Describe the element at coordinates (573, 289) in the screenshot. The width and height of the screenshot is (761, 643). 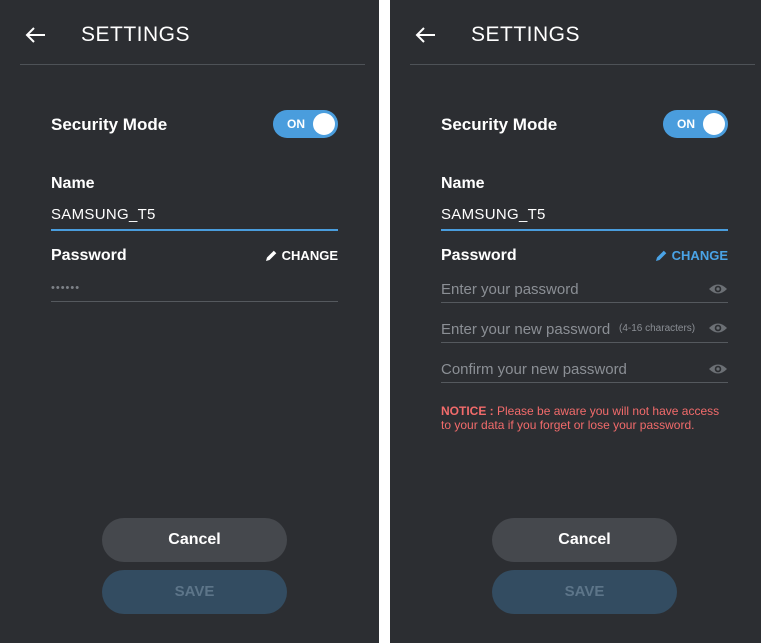
I see `current-password-input` at that location.